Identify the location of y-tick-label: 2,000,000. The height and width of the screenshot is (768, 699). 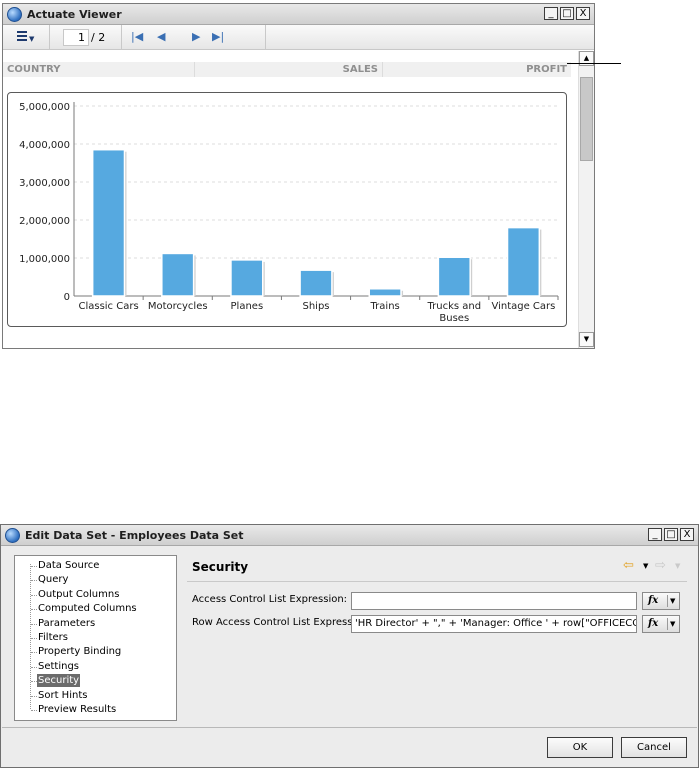
(44, 221).